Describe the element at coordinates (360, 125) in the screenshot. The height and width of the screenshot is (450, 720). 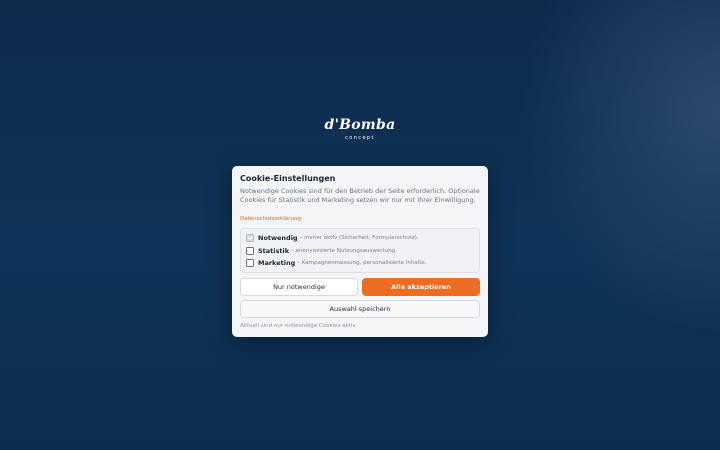
I see `logo-wordmark: d'Bomba` at that location.